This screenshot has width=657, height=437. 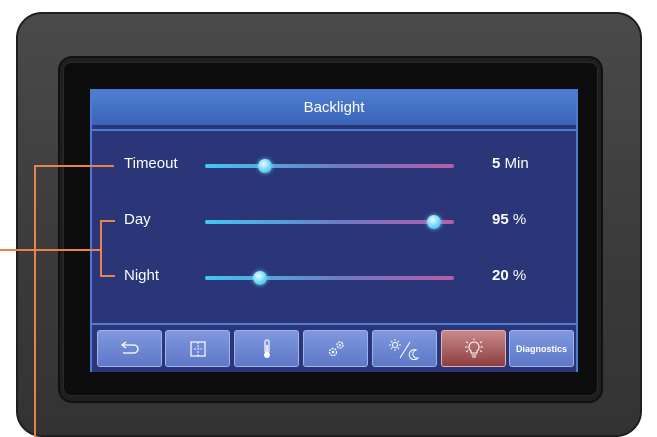 I want to click on timeout-value-display: 5 Min, so click(x=522, y=163).